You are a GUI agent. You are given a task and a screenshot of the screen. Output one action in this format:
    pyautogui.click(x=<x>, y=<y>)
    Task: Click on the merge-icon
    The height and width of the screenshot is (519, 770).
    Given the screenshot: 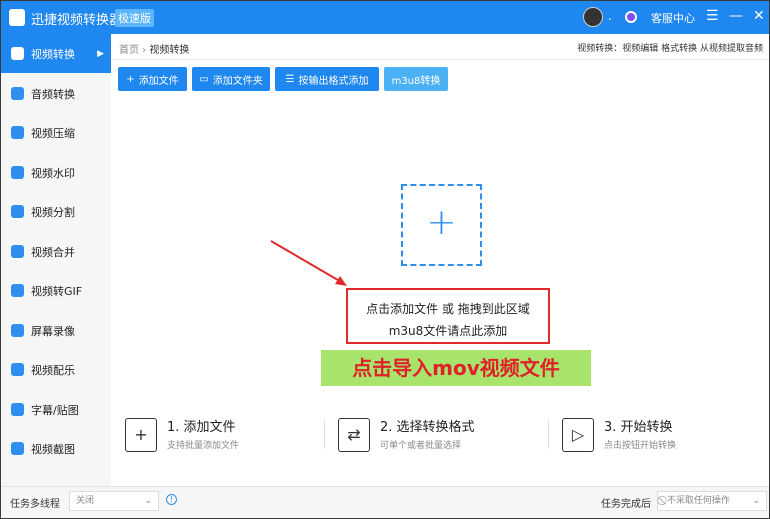 What is the action you would take?
    pyautogui.click(x=17, y=251)
    